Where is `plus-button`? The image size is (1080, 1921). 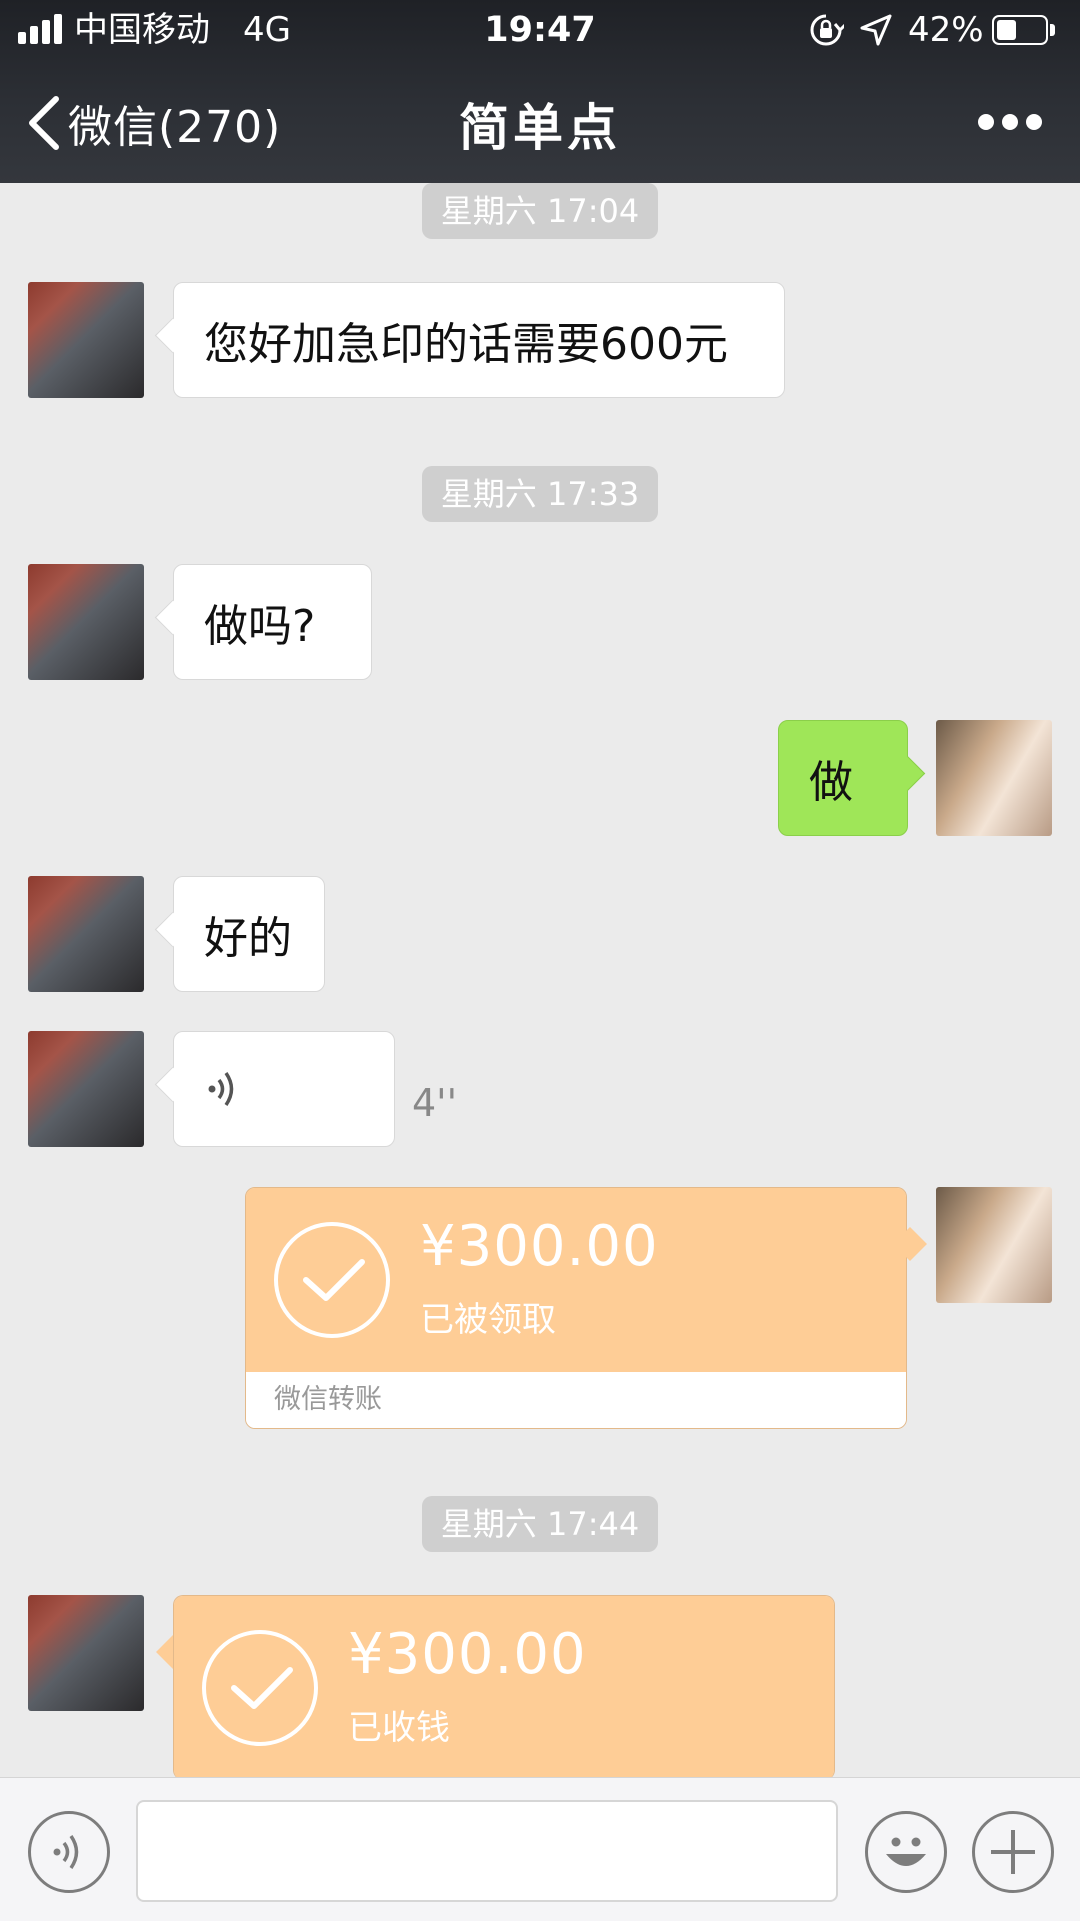
plus-button is located at coordinates (1013, 1852).